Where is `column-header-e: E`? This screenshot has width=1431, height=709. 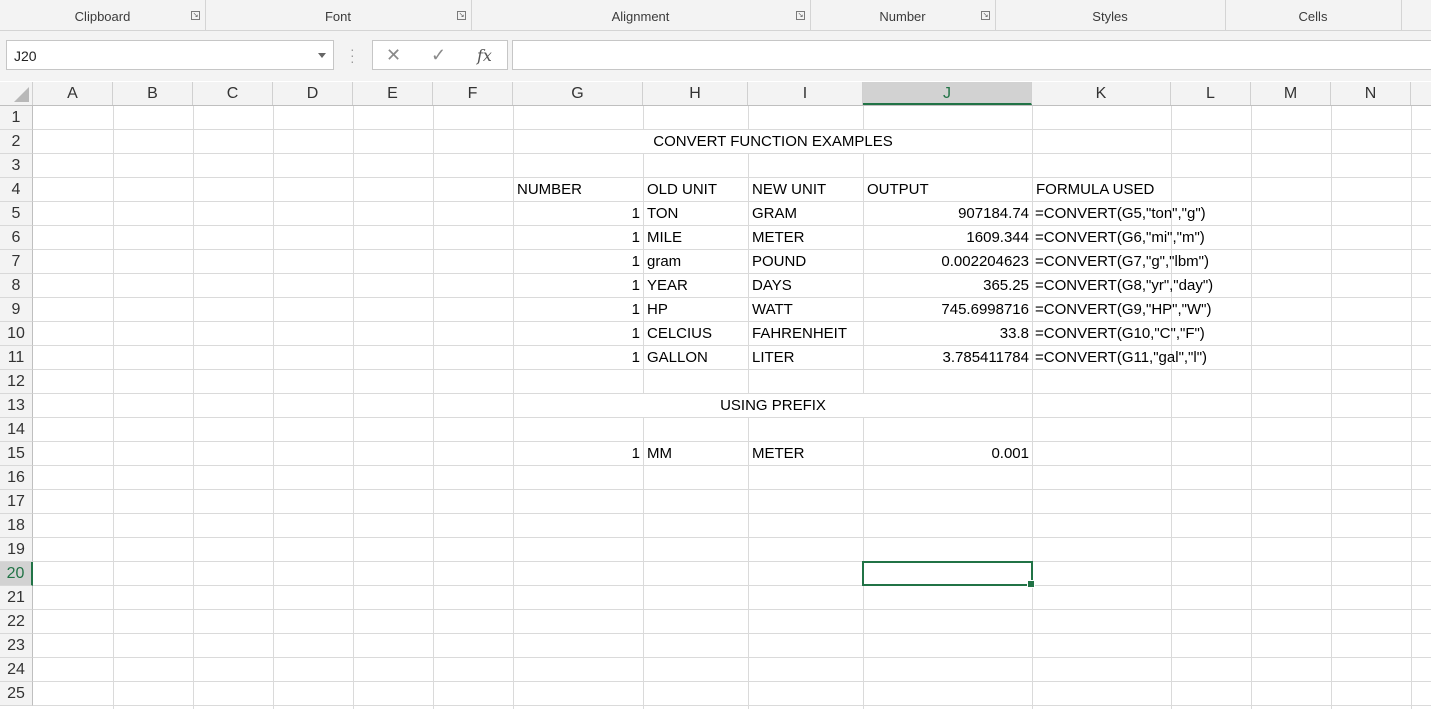 column-header-e: E is located at coordinates (393, 93).